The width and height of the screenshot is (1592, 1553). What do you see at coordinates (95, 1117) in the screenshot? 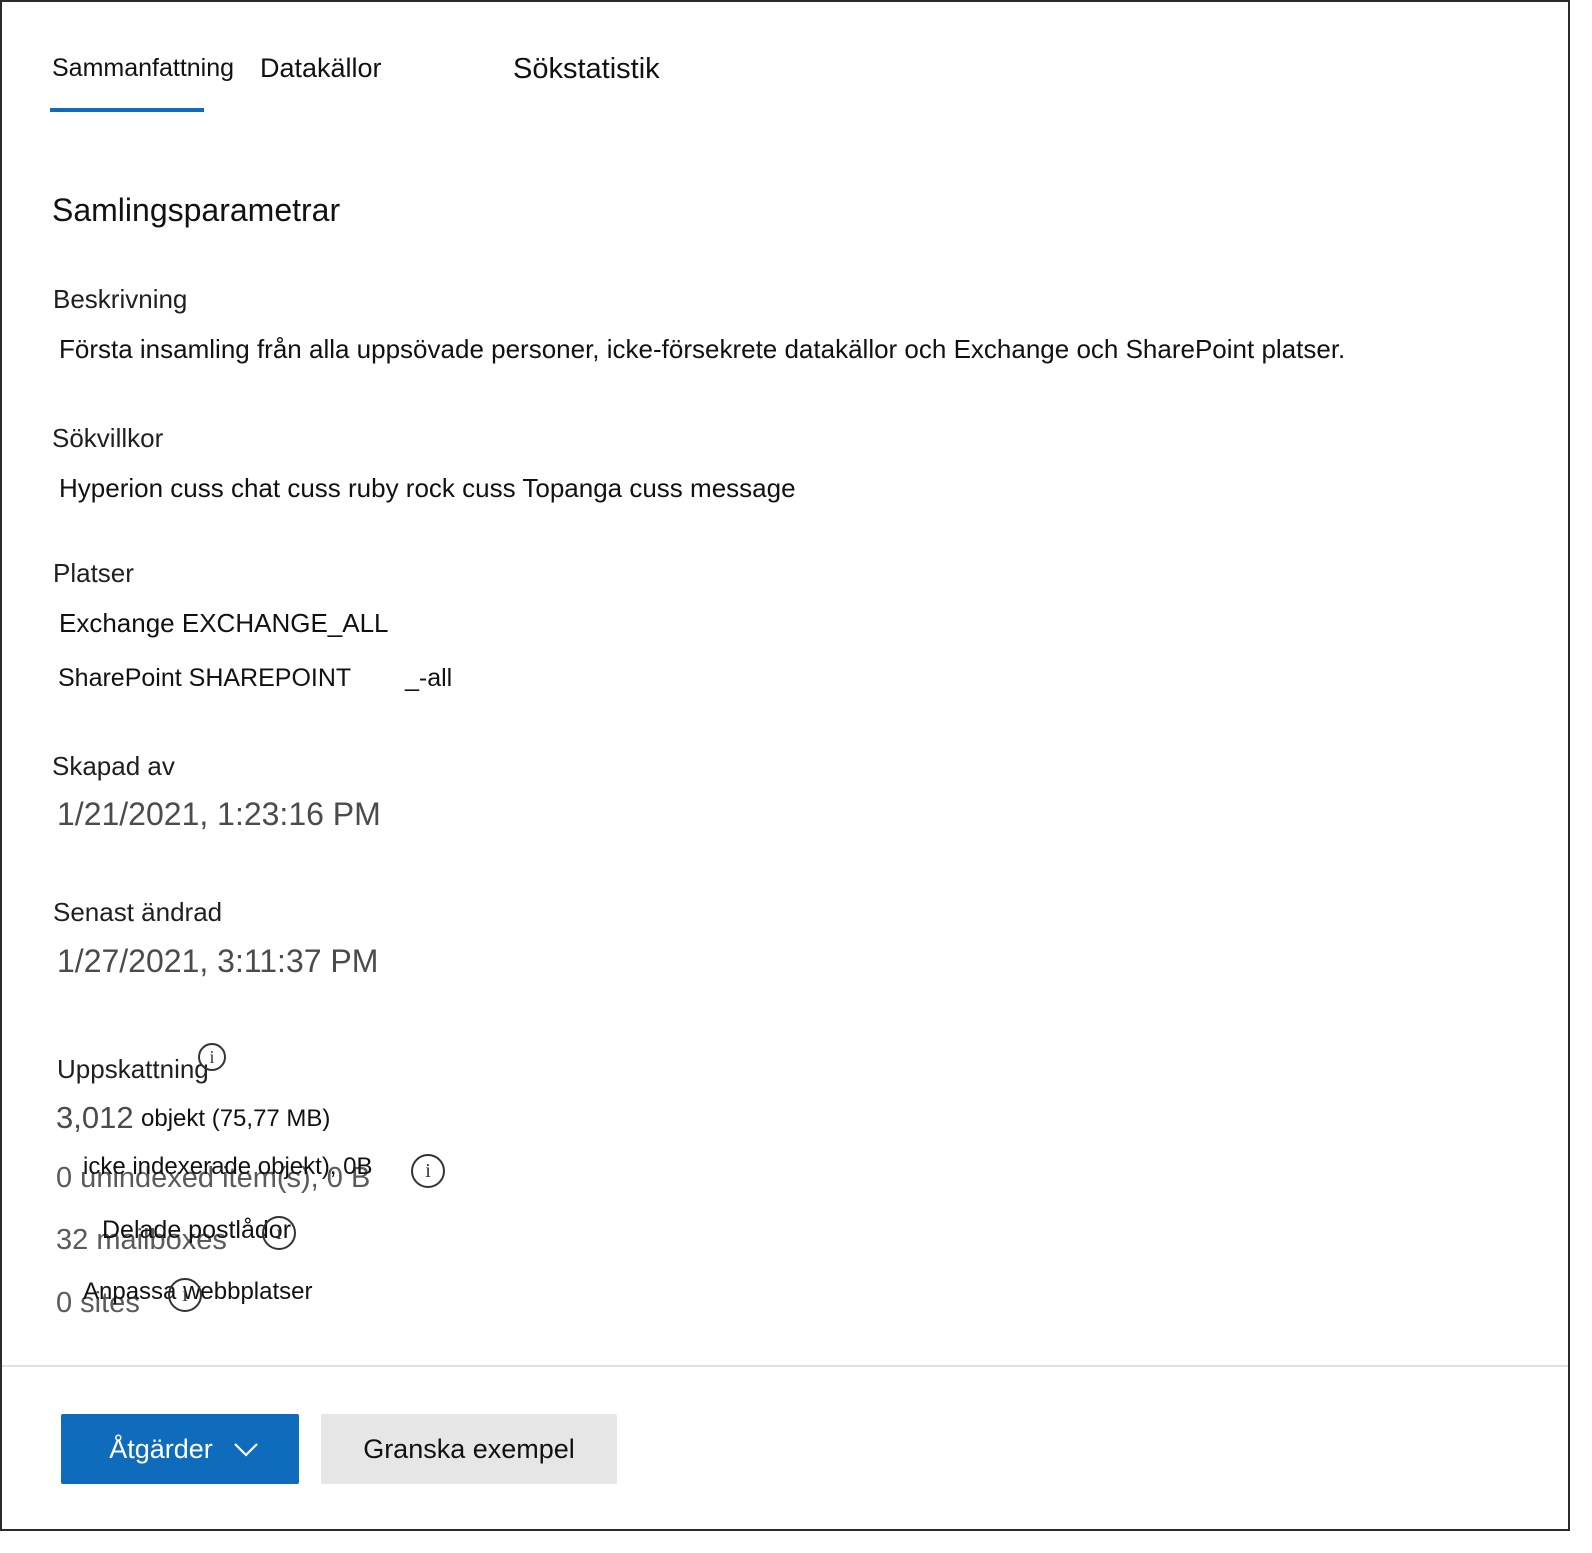
I see `estimate-items-count: 3,012` at bounding box center [95, 1117].